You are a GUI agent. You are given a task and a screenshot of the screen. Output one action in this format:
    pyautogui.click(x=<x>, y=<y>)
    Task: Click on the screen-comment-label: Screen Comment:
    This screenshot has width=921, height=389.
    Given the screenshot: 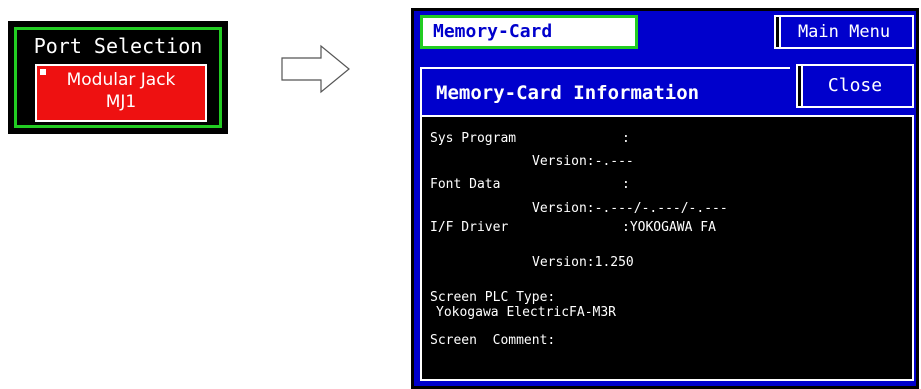 What is the action you would take?
    pyautogui.click(x=493, y=340)
    